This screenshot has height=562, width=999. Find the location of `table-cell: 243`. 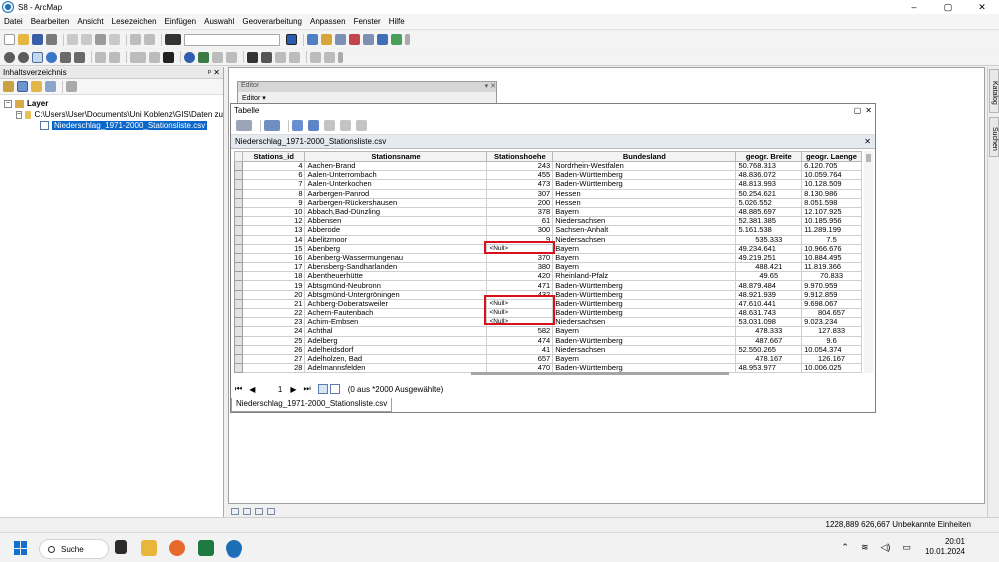

table-cell: 243 is located at coordinates (520, 166).